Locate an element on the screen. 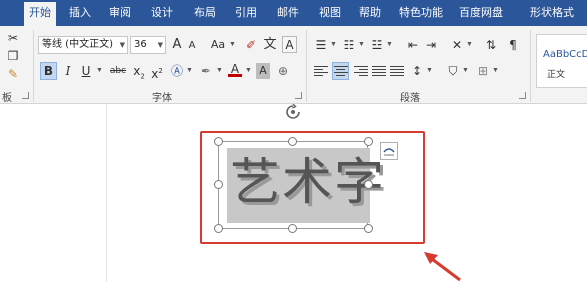  text-effects-icon: Ⓐ is located at coordinates (177, 71).